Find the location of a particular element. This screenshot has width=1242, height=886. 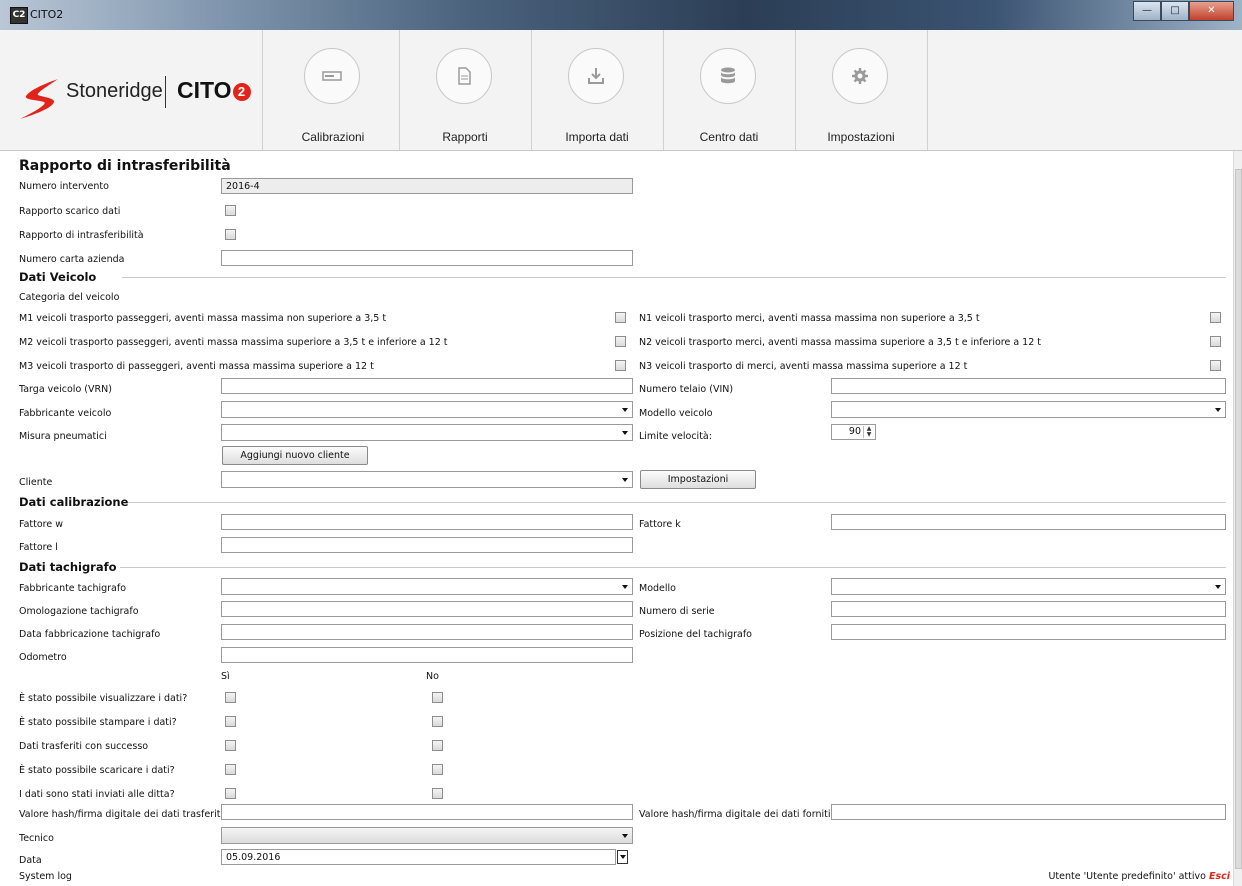

nav-impostazioni: Impostazioni is located at coordinates (861, 90).